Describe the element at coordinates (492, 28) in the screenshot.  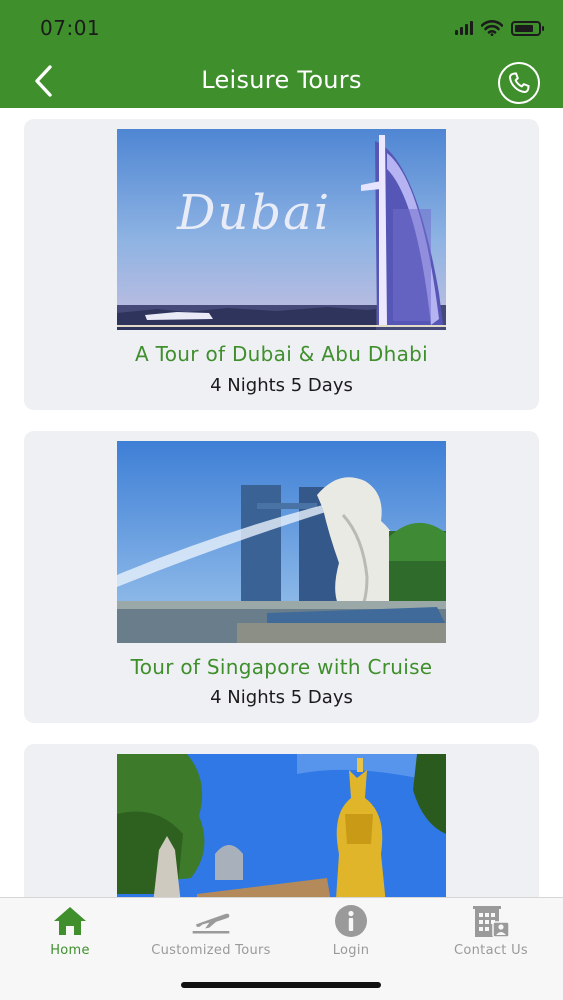
I see `wifi-icon` at that location.